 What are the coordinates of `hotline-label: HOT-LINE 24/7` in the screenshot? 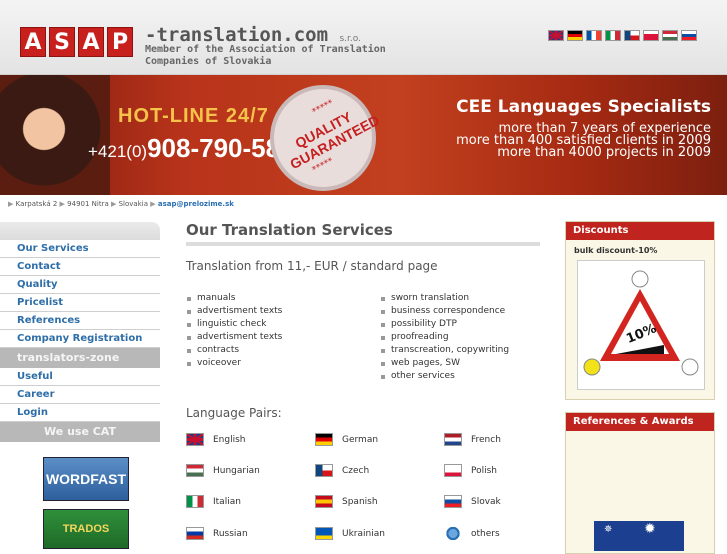 It's located at (193, 116).